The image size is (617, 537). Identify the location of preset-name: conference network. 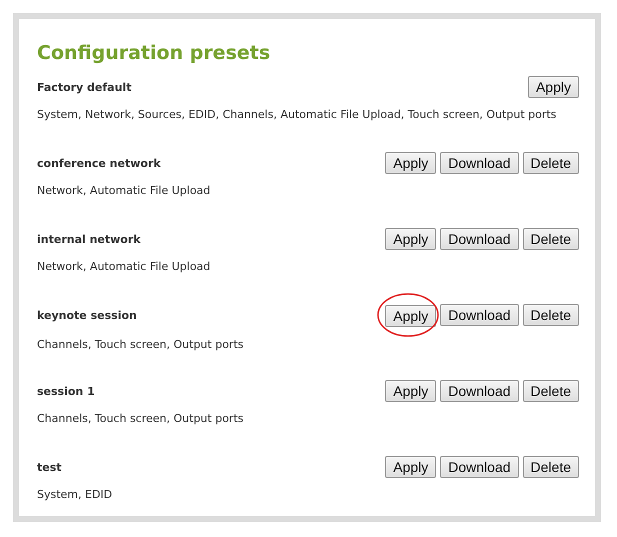
(99, 164).